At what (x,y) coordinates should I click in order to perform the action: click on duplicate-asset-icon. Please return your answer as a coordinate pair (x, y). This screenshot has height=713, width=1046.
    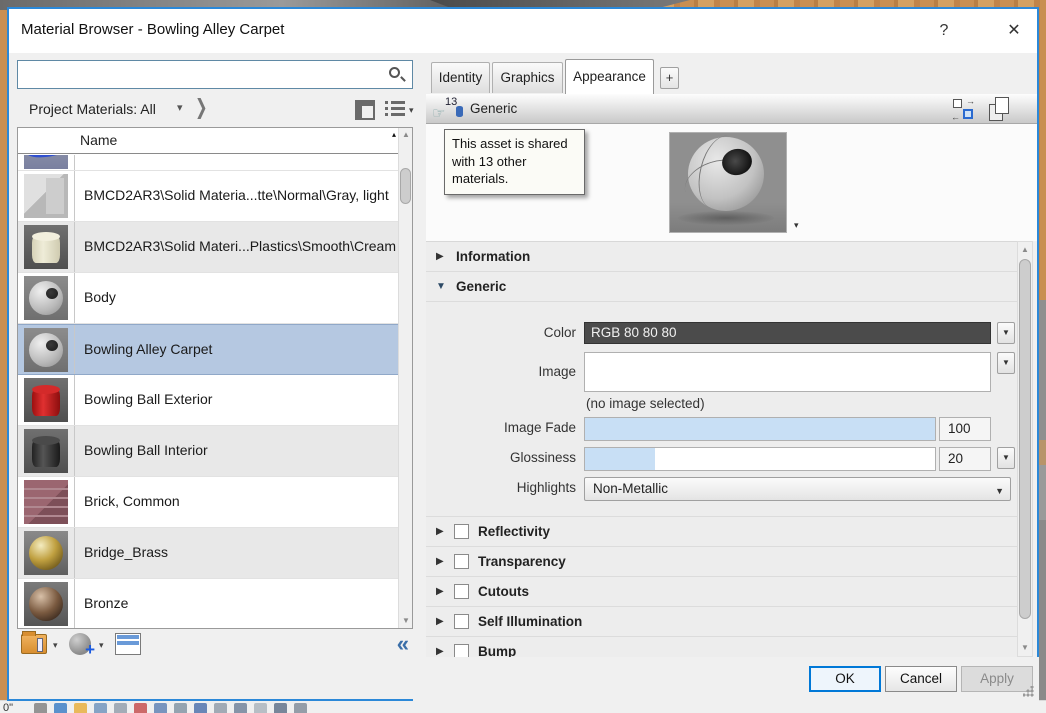
    Looking at the image, I should click on (1000, 109).